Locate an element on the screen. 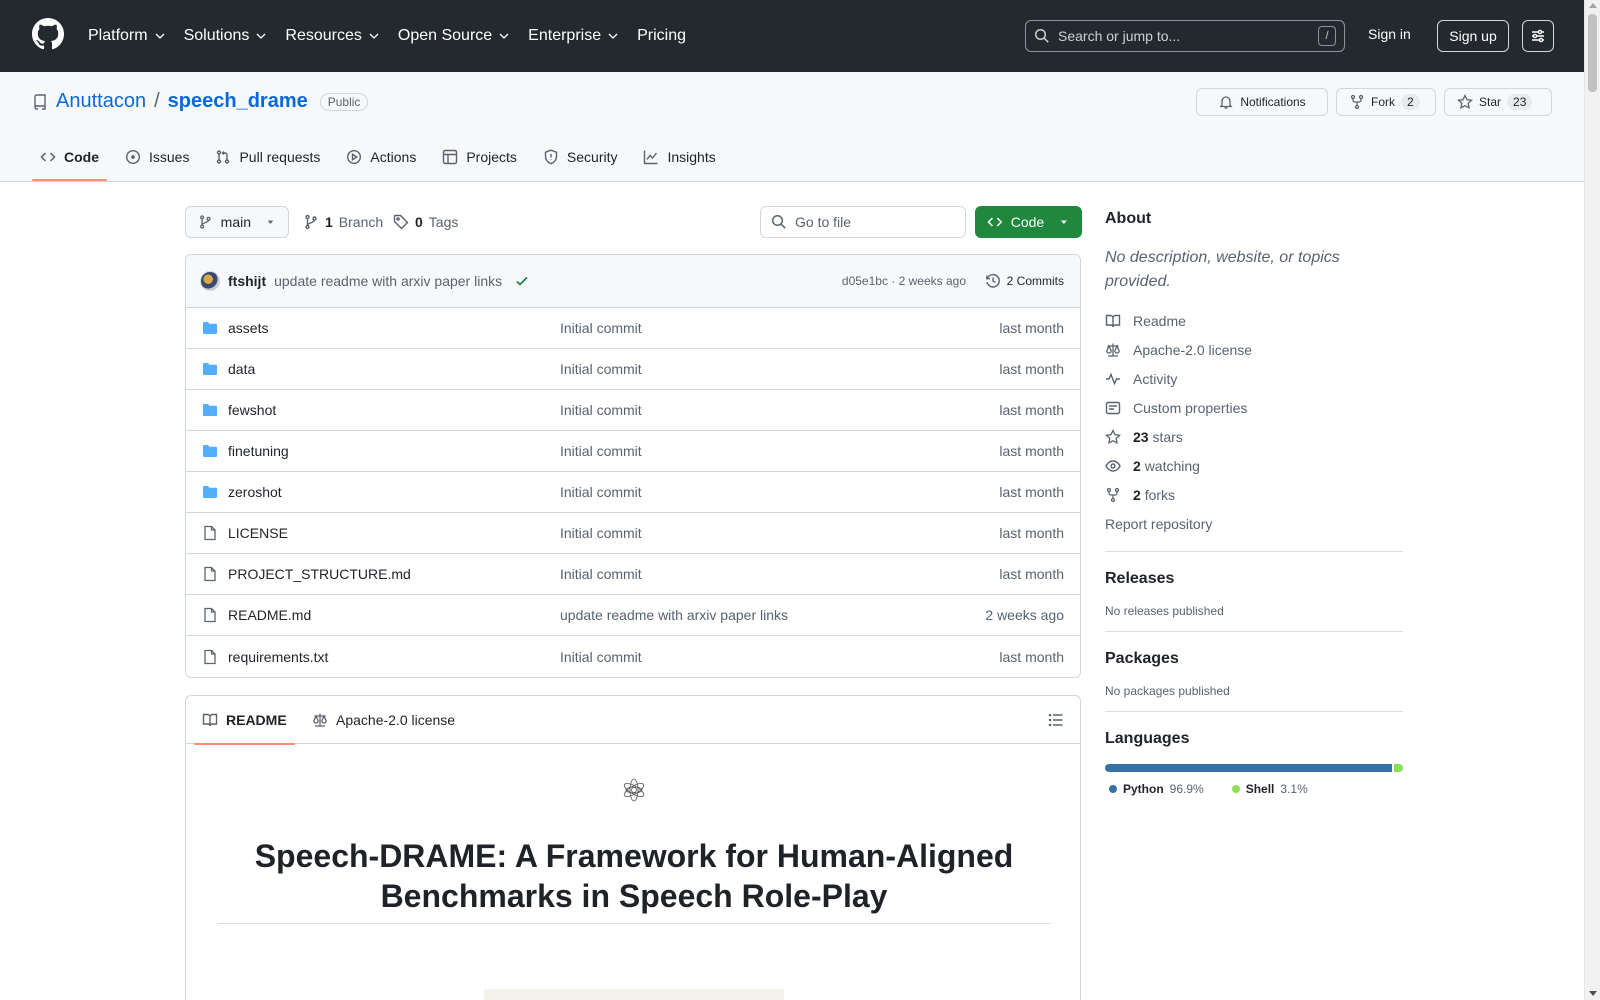 This screenshot has height=1000, width=1600. table-row: LICENSE Initial commit last month is located at coordinates (633, 533).